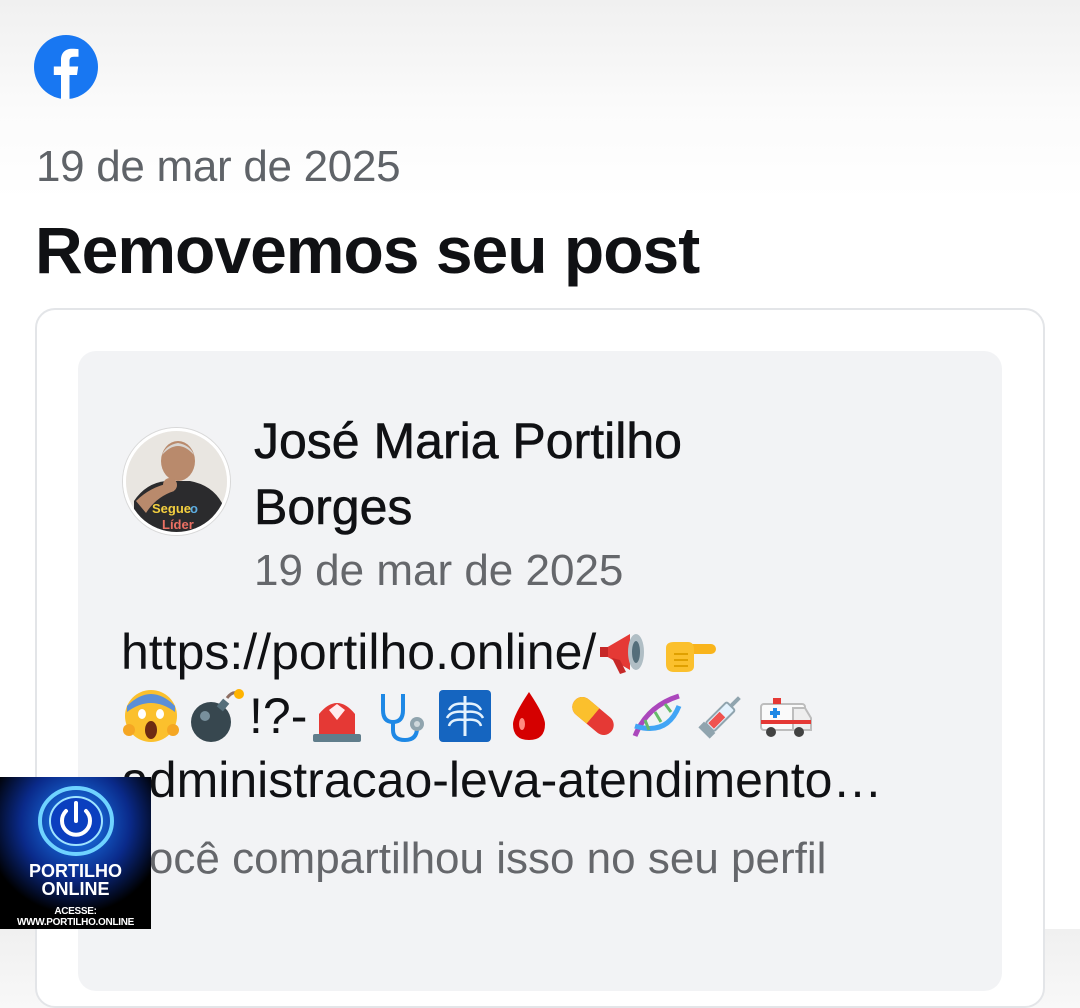 The image size is (1080, 1008). What do you see at coordinates (721, 716) in the screenshot?
I see `syringe-icon` at bounding box center [721, 716].